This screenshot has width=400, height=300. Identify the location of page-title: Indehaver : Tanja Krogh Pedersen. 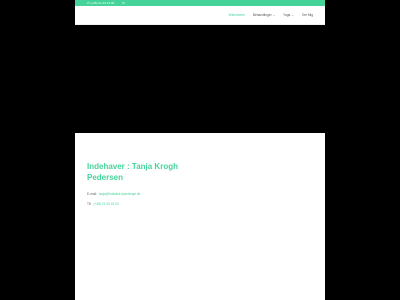
(132, 172).